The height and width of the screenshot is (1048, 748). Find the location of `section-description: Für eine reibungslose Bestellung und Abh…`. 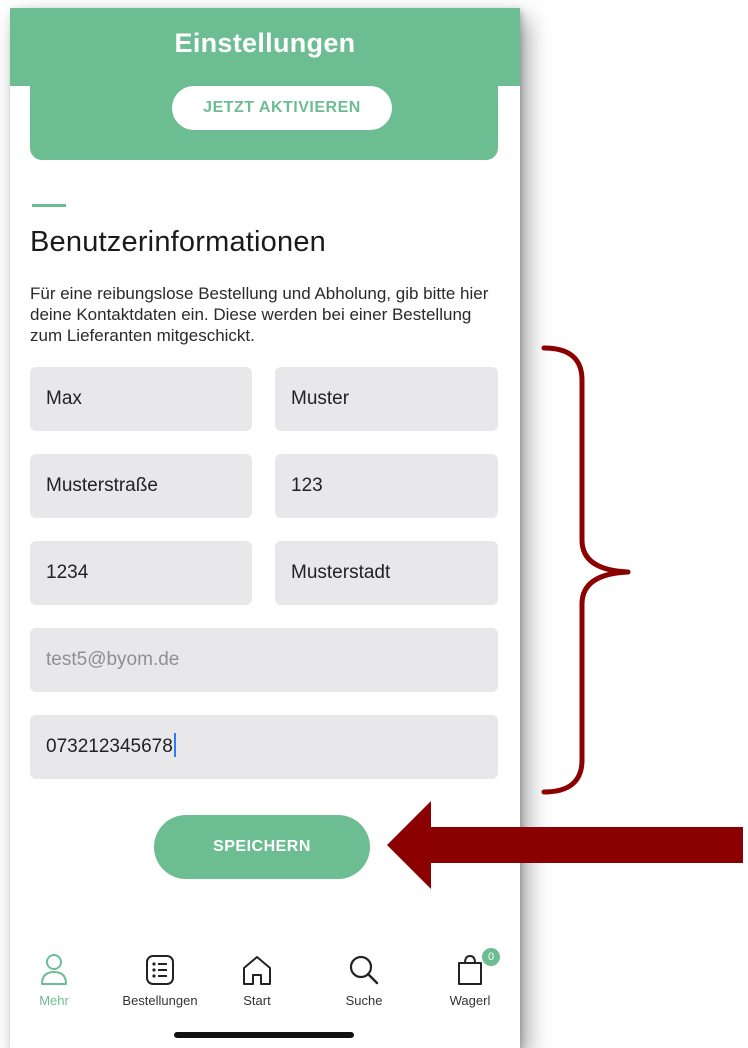

section-description: Für eine reibungslose Bestellung und Abh… is located at coordinates (259, 314).